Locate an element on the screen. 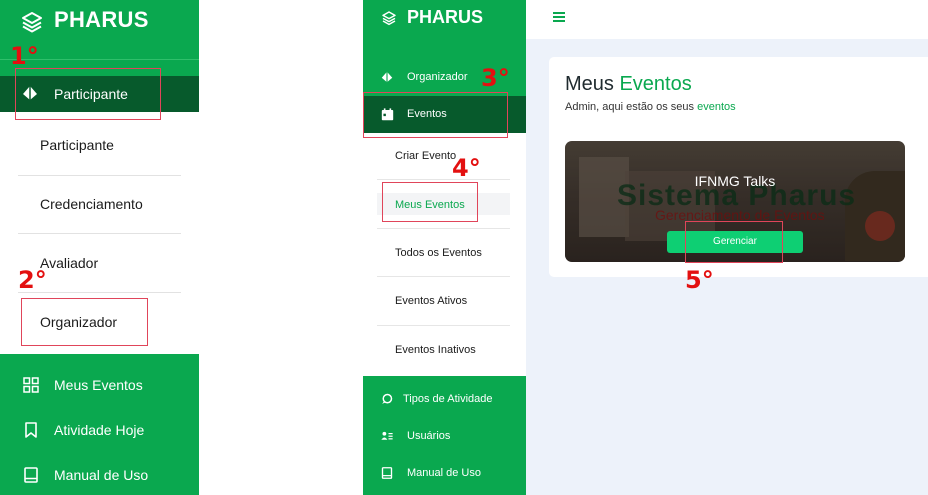  sidebar-item-label: Atividade Hoje is located at coordinates (99, 430).